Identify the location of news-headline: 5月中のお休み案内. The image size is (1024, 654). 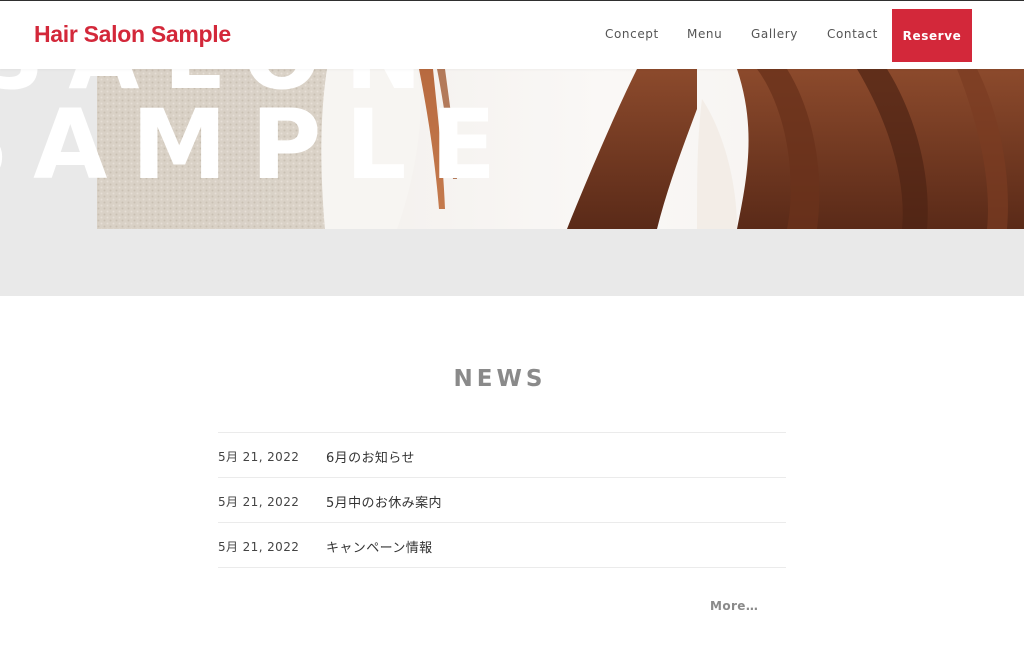
(384, 501).